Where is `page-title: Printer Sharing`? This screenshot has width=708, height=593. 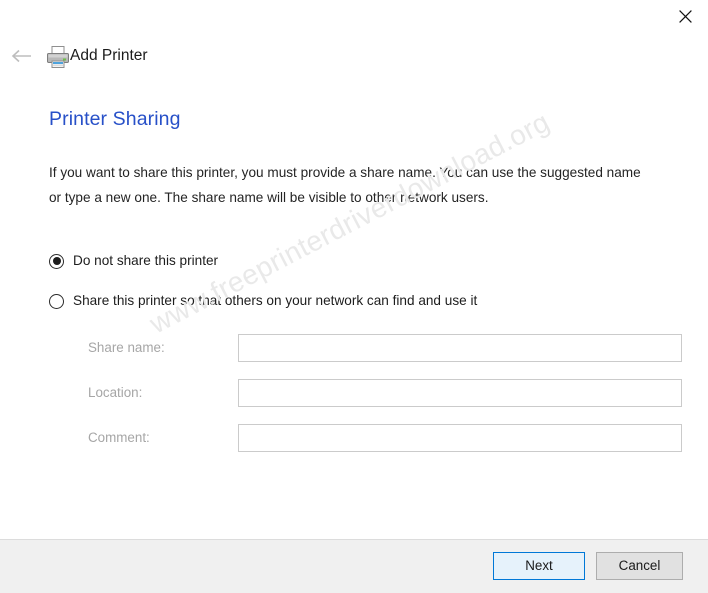
page-title: Printer Sharing is located at coordinates (115, 119).